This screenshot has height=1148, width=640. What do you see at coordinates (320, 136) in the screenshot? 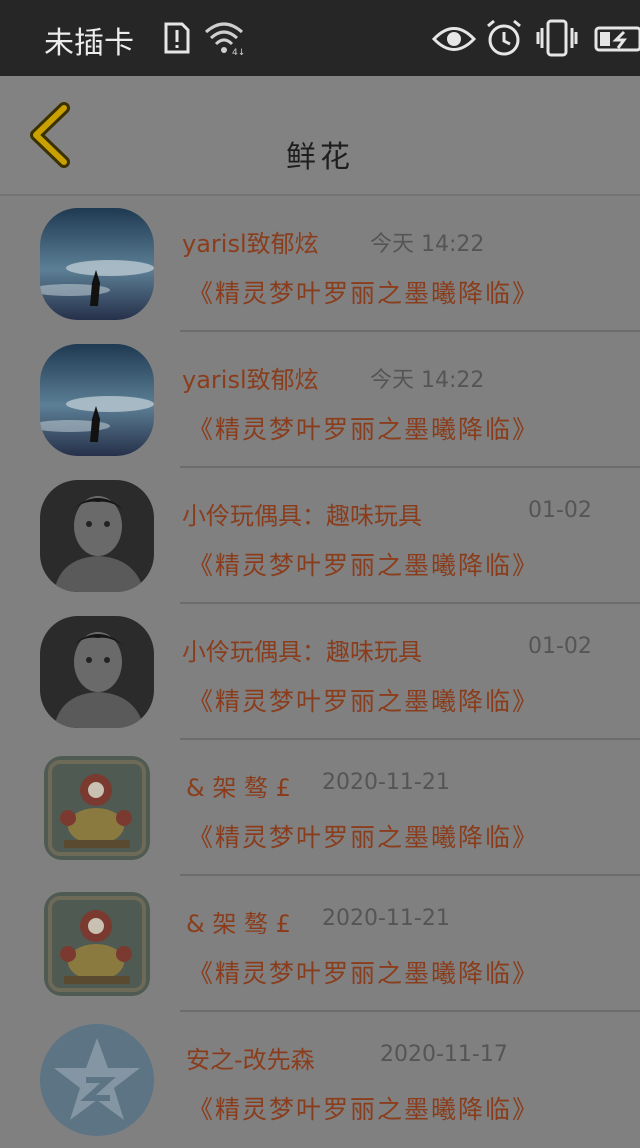
I see `nav-bar: 鲜花` at bounding box center [320, 136].